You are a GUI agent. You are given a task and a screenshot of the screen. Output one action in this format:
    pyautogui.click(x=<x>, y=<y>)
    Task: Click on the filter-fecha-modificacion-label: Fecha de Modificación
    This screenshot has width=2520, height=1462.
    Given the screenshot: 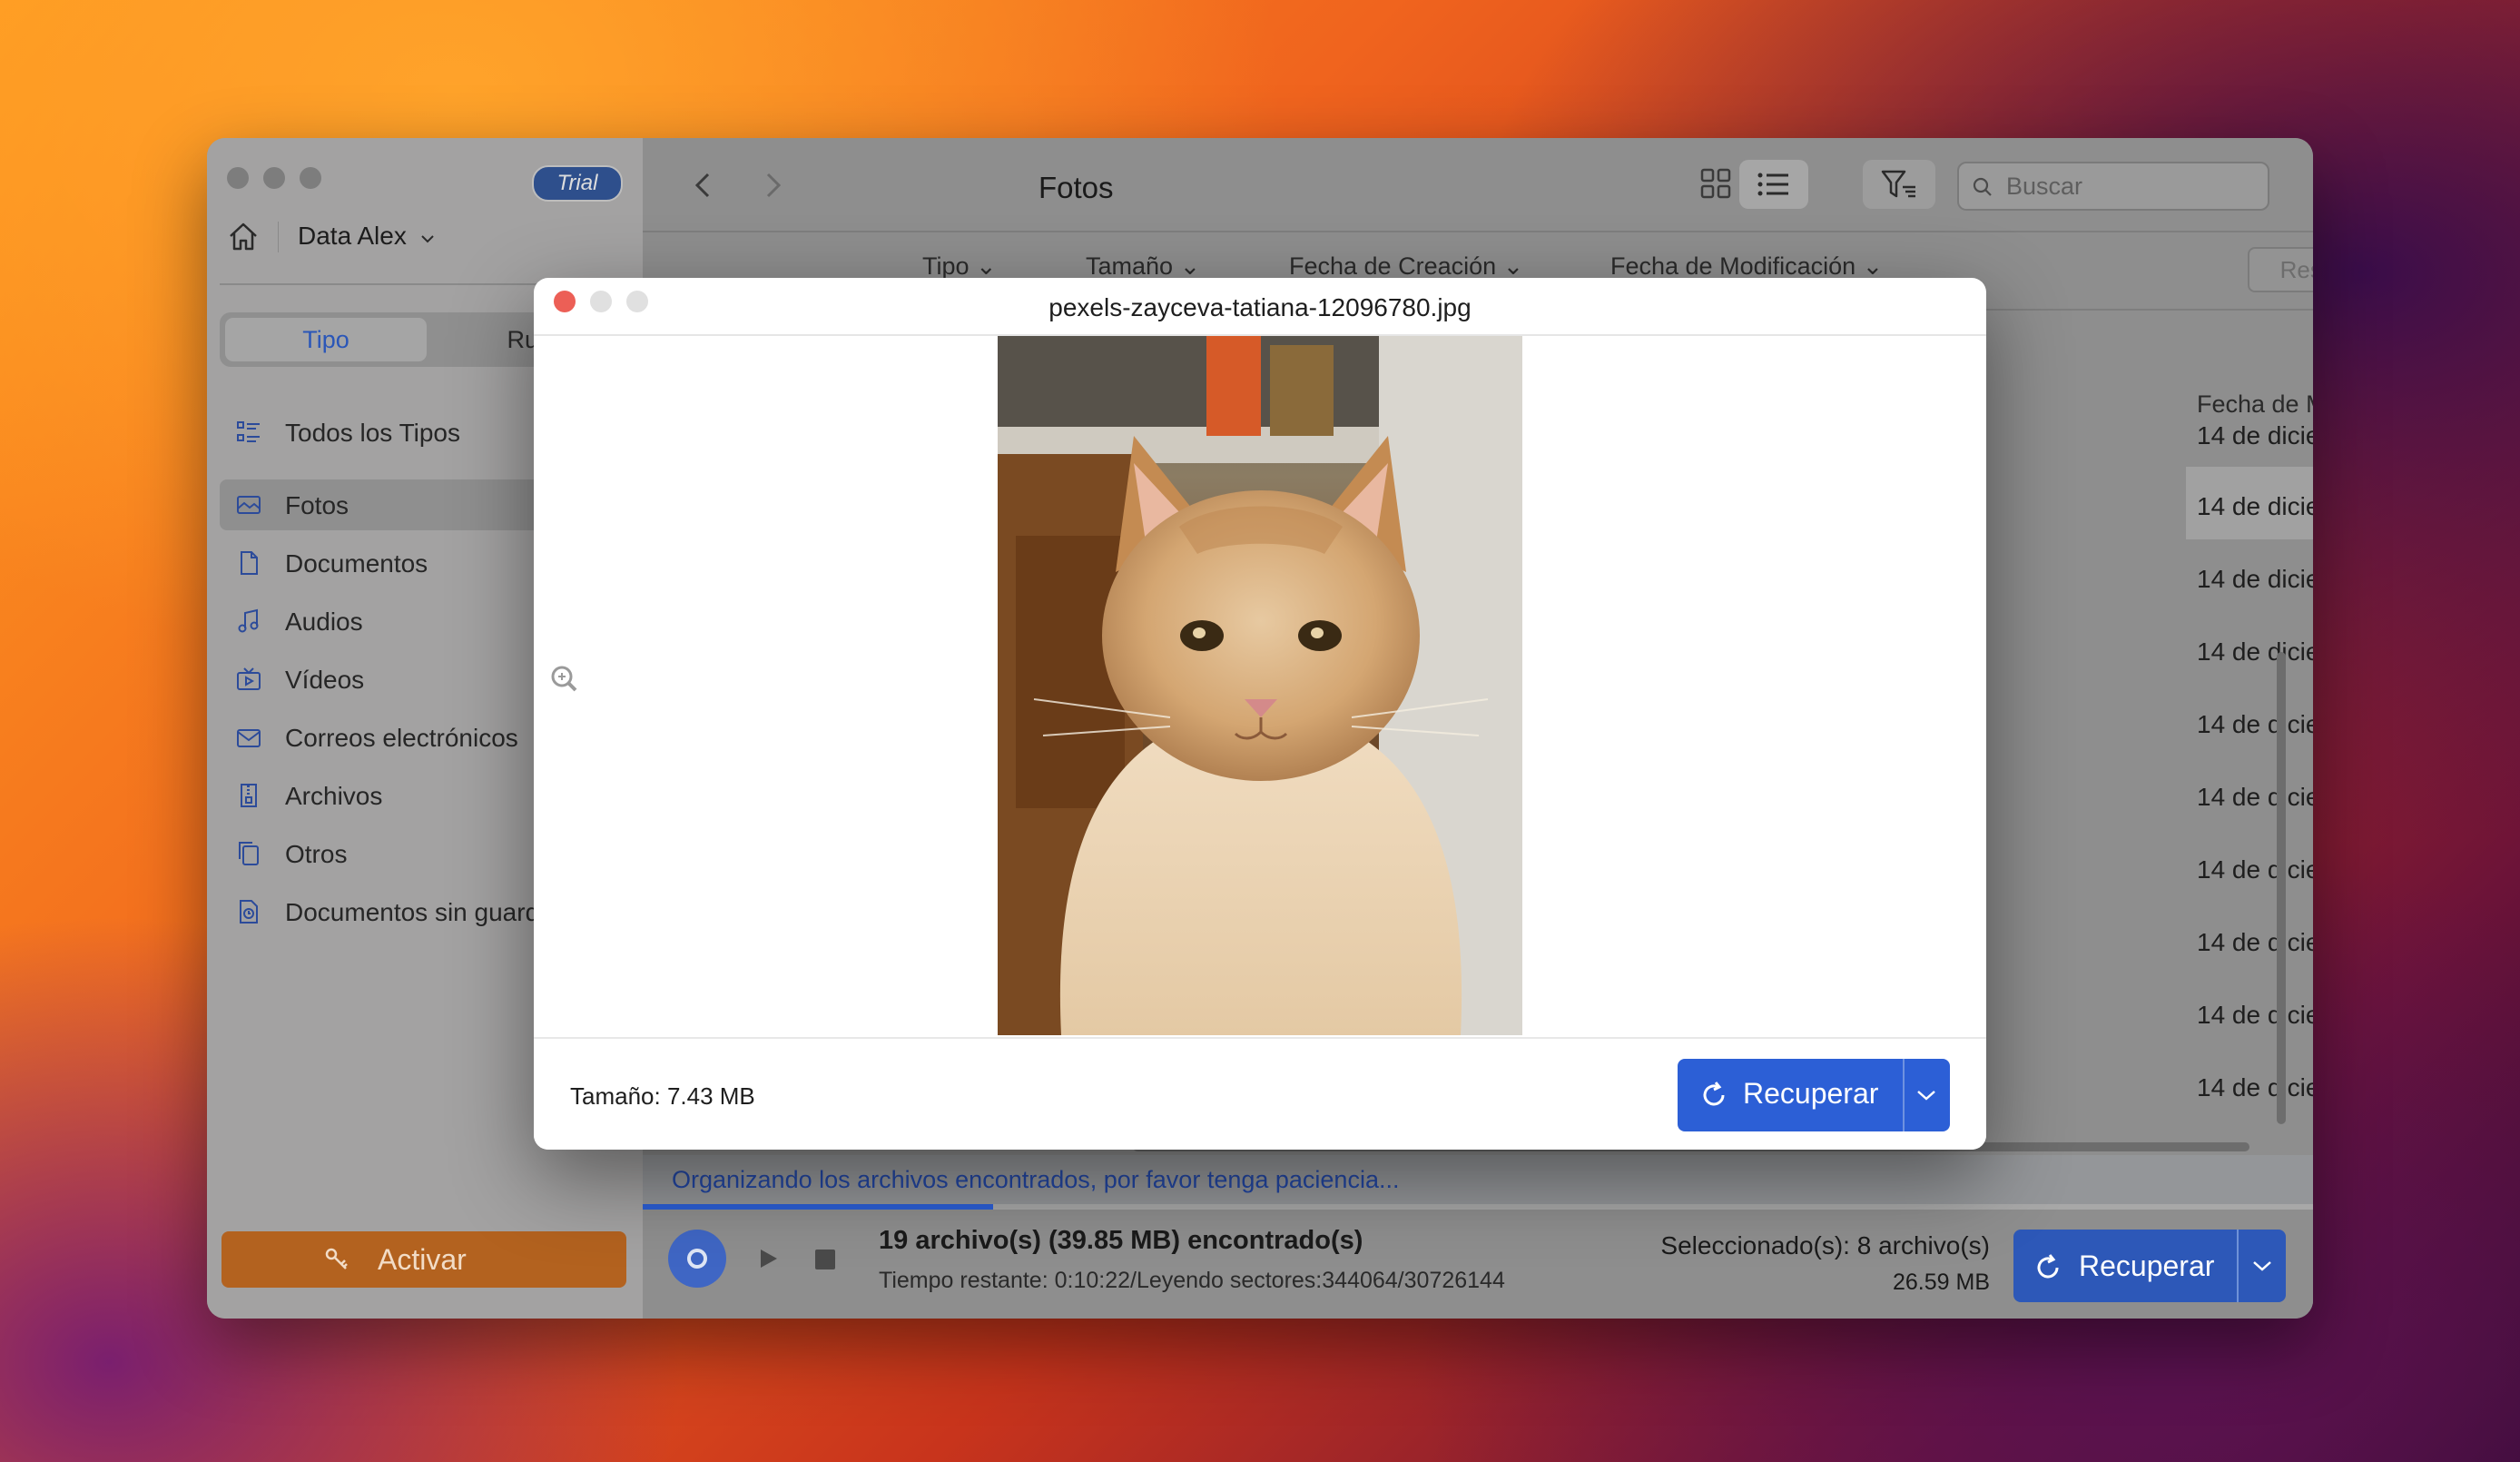 What is the action you would take?
    pyautogui.click(x=1733, y=266)
    